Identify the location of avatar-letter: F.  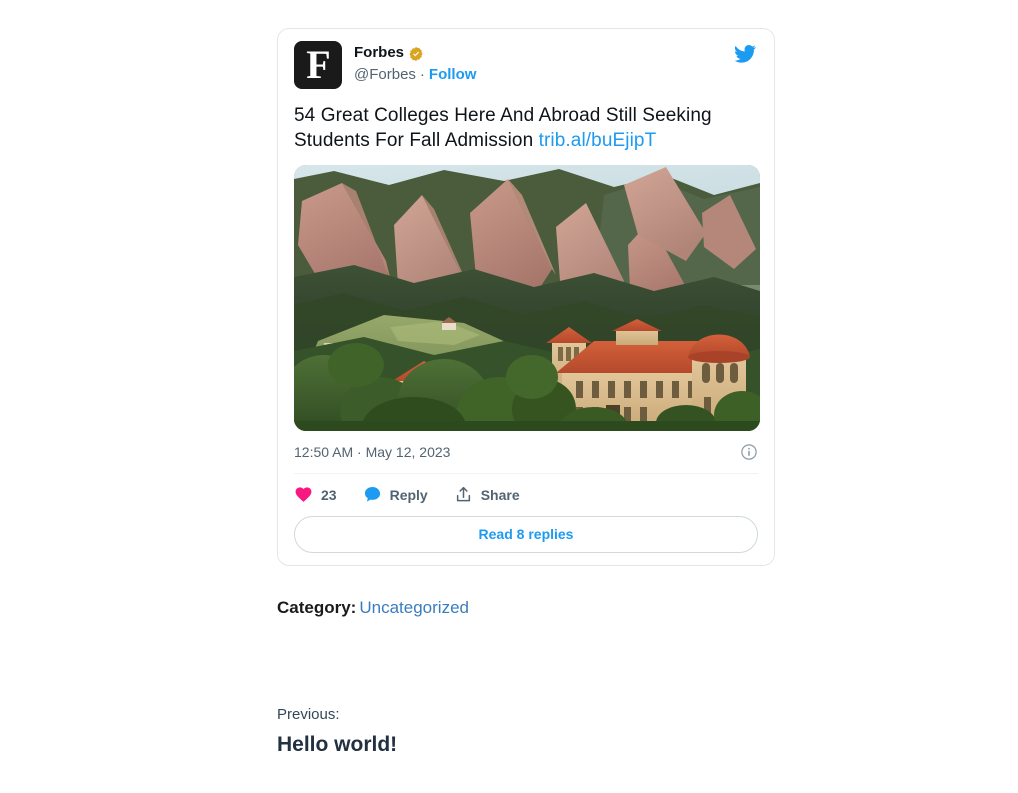
(318, 64).